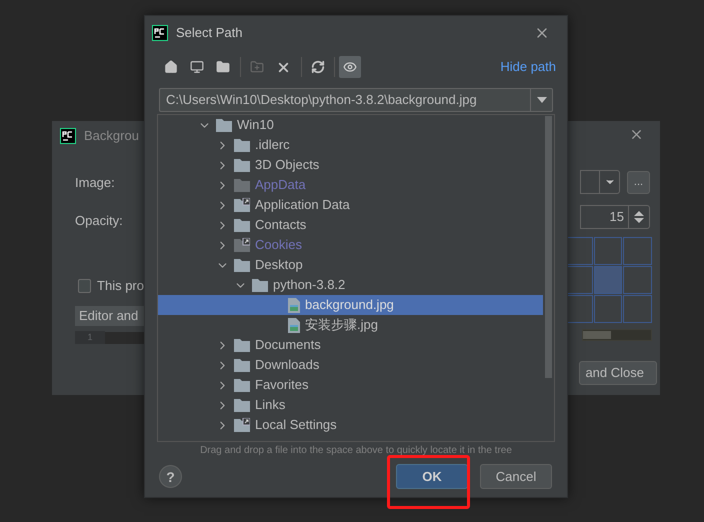  What do you see at coordinates (350, 285) in the screenshot?
I see `tree-item: python-3.8.2` at bounding box center [350, 285].